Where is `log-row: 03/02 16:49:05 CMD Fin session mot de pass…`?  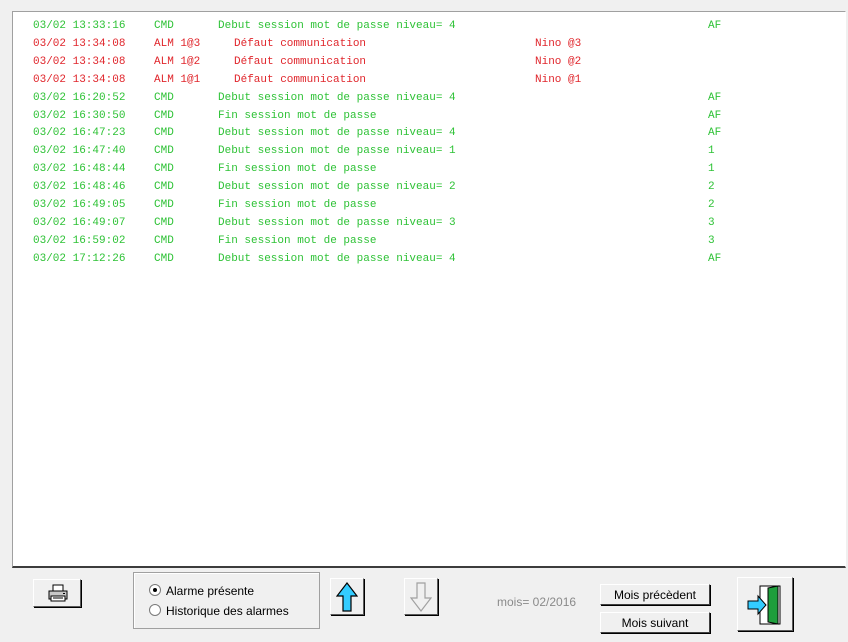 log-row: 03/02 16:49:05 CMD Fin session mot de pass… is located at coordinates (429, 205).